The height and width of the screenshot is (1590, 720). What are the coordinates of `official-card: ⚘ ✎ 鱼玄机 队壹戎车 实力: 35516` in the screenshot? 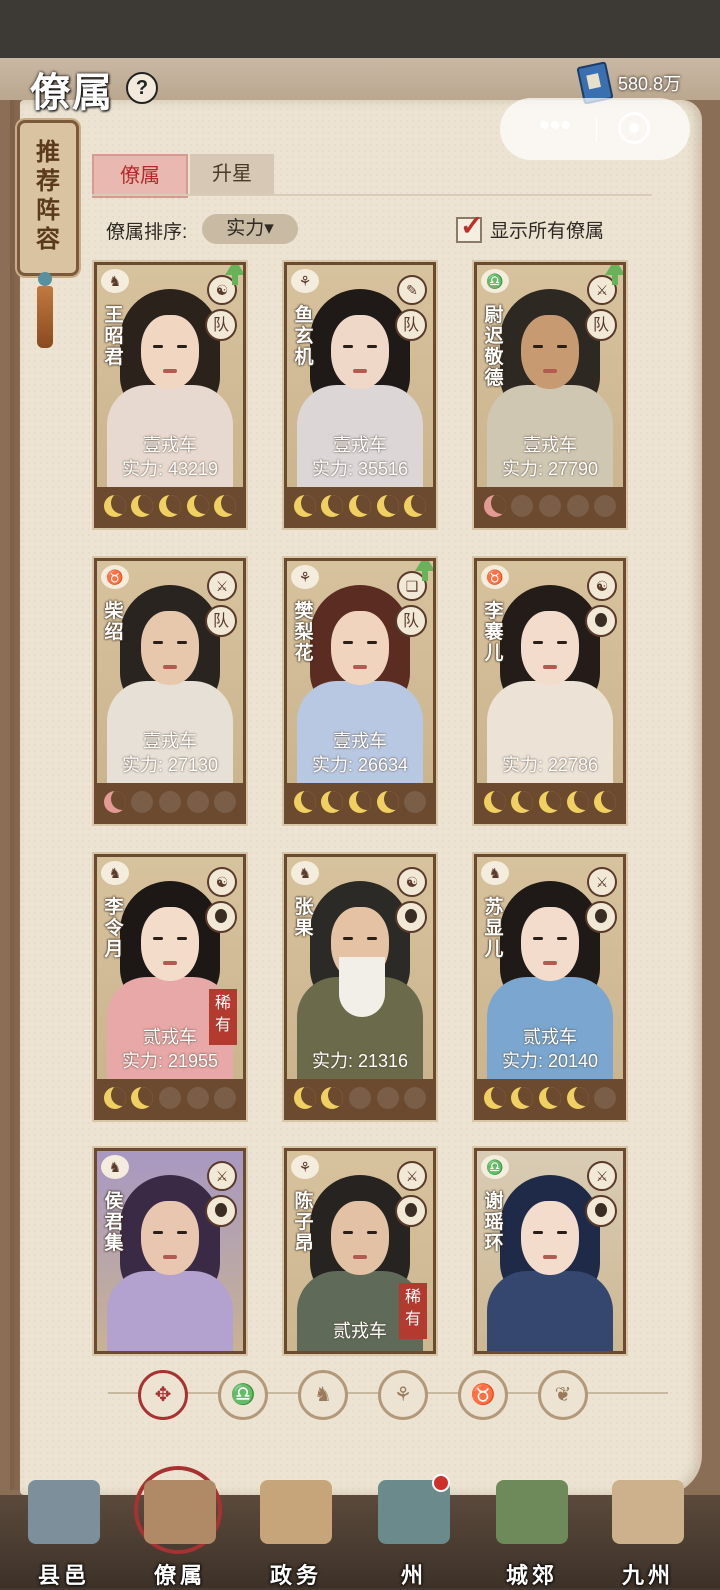 It's located at (360, 395).